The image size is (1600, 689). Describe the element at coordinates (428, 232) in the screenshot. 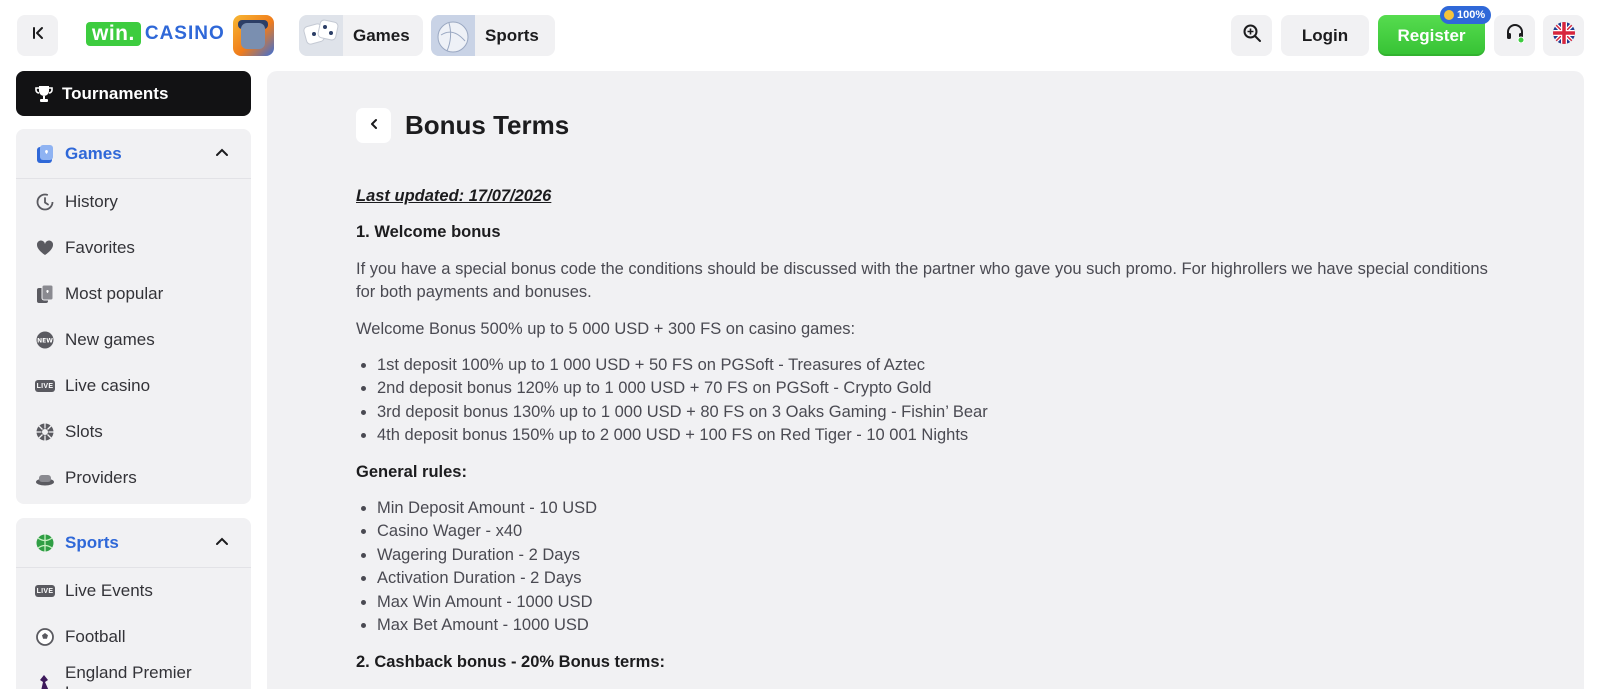

I see `section-heading-welcome: 1. Welcome bonus` at that location.